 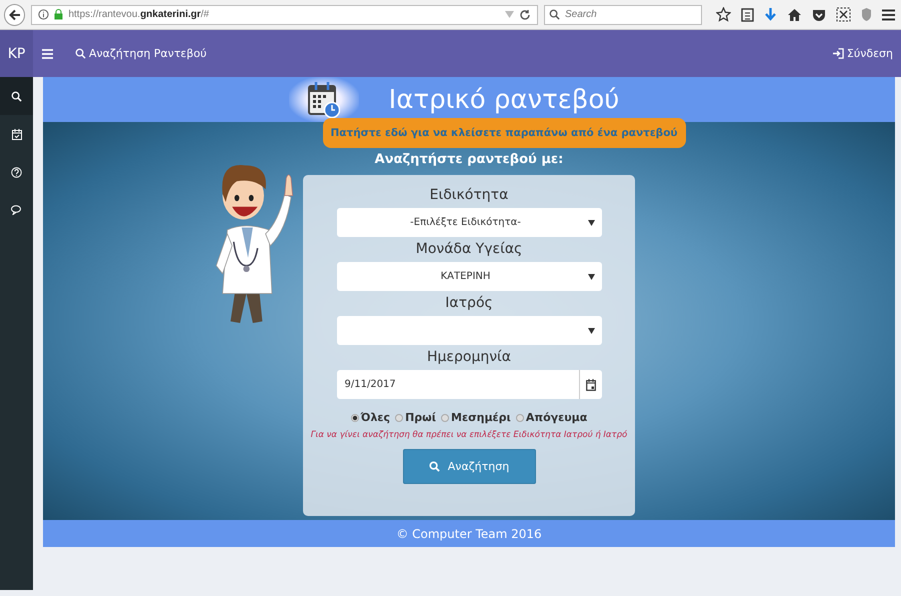 I want to click on chat-icon, so click(x=16, y=210).